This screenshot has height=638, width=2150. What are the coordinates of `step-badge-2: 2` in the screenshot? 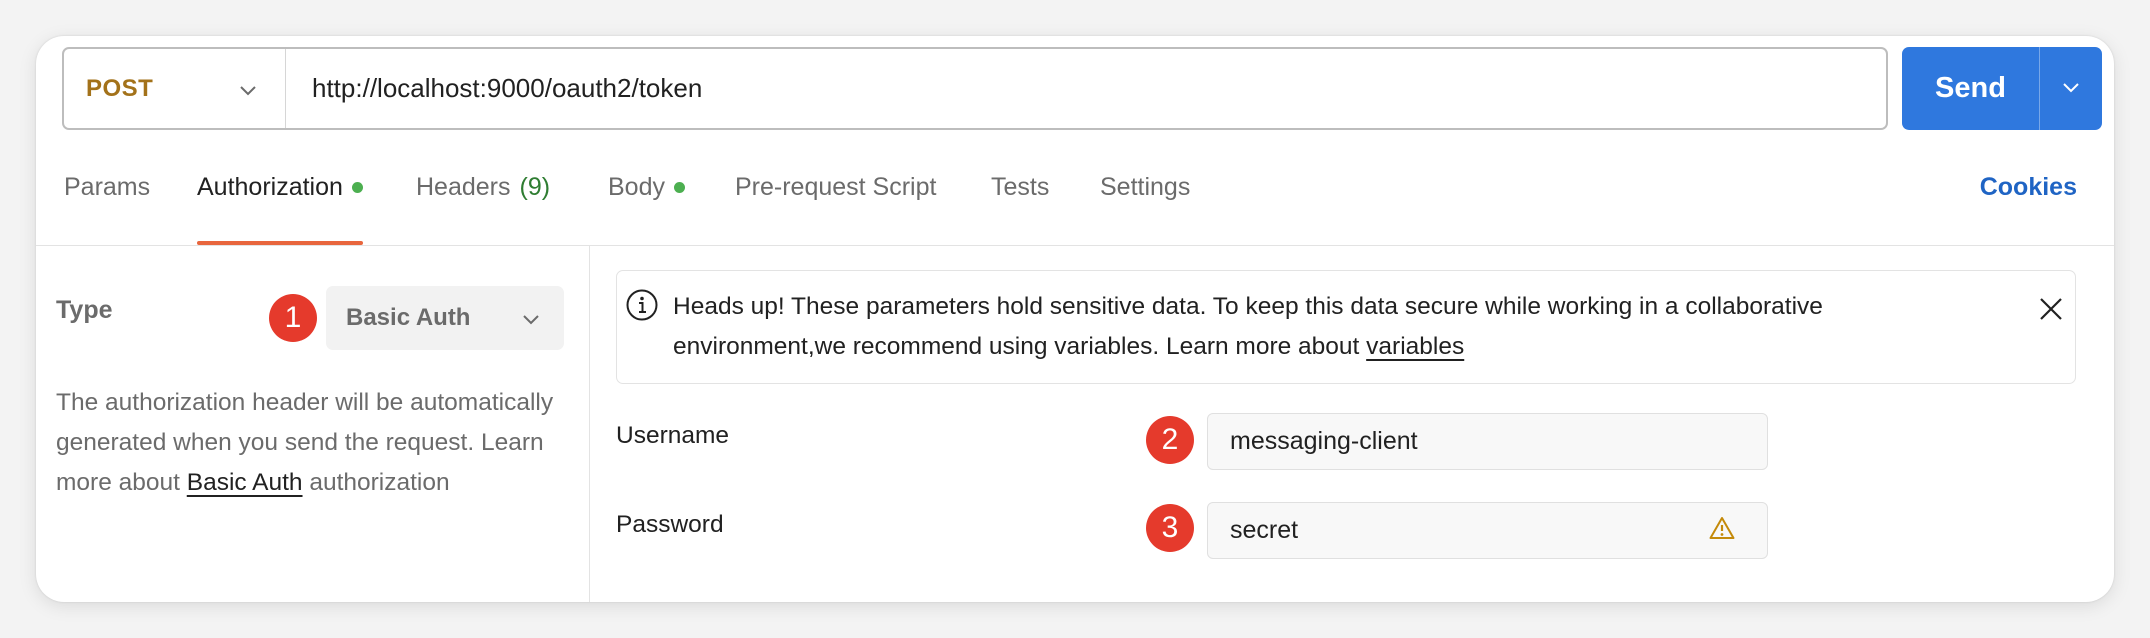 It's located at (1170, 440).